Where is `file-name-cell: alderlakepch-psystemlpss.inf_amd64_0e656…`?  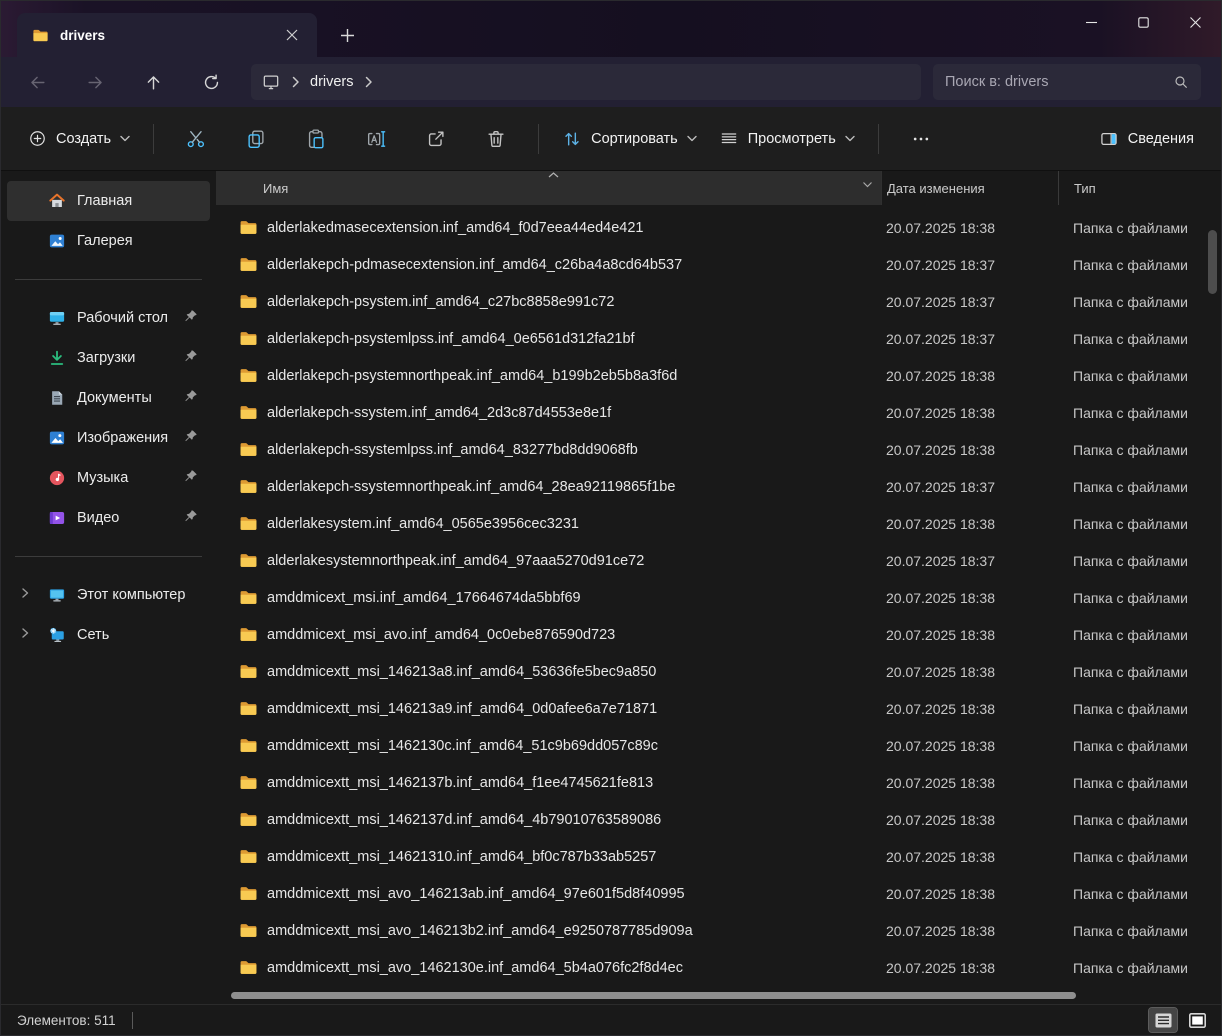 file-name-cell: alderlakepch-psystemlpss.inf_amd64_0e656… is located at coordinates (548, 338).